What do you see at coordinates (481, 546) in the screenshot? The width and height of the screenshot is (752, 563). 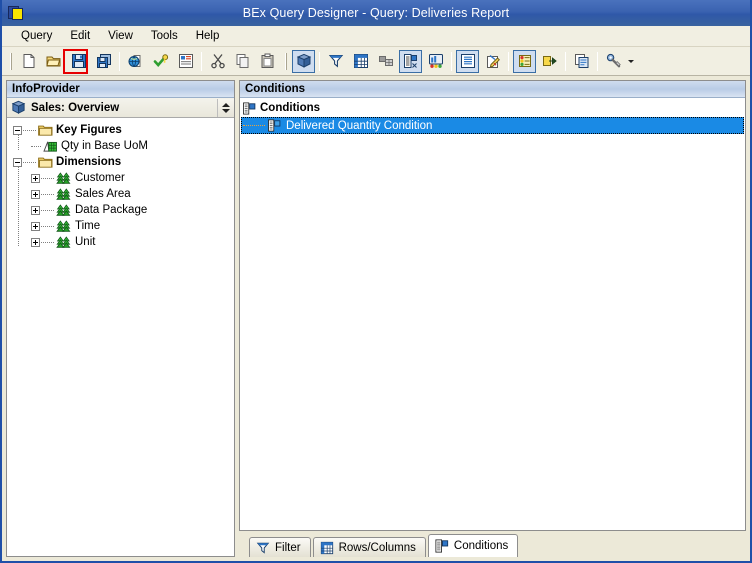 I see `tab-conditions-label: Conditions` at bounding box center [481, 546].